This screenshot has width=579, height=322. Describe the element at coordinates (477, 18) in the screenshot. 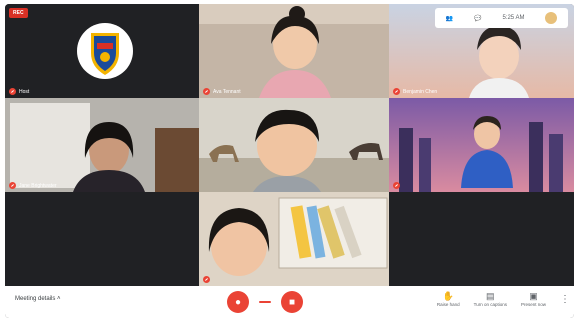

I see `chat-icon: 💬` at that location.